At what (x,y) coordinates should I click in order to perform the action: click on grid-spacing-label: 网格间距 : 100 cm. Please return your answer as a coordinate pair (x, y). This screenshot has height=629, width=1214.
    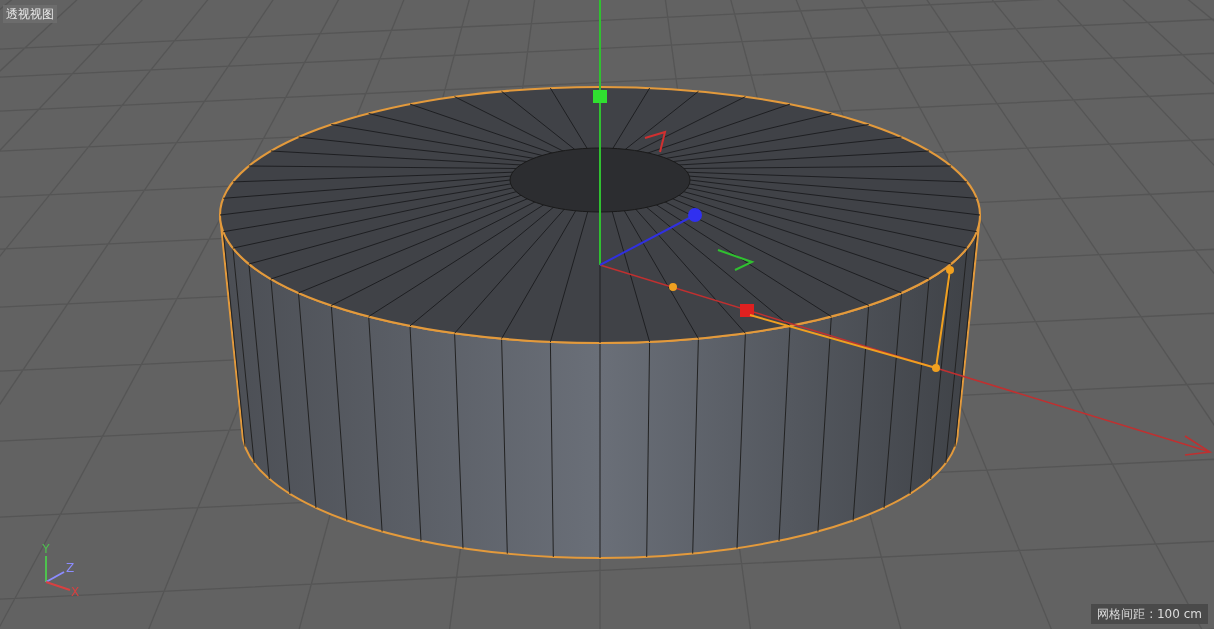
    Looking at the image, I should click on (1149, 614).